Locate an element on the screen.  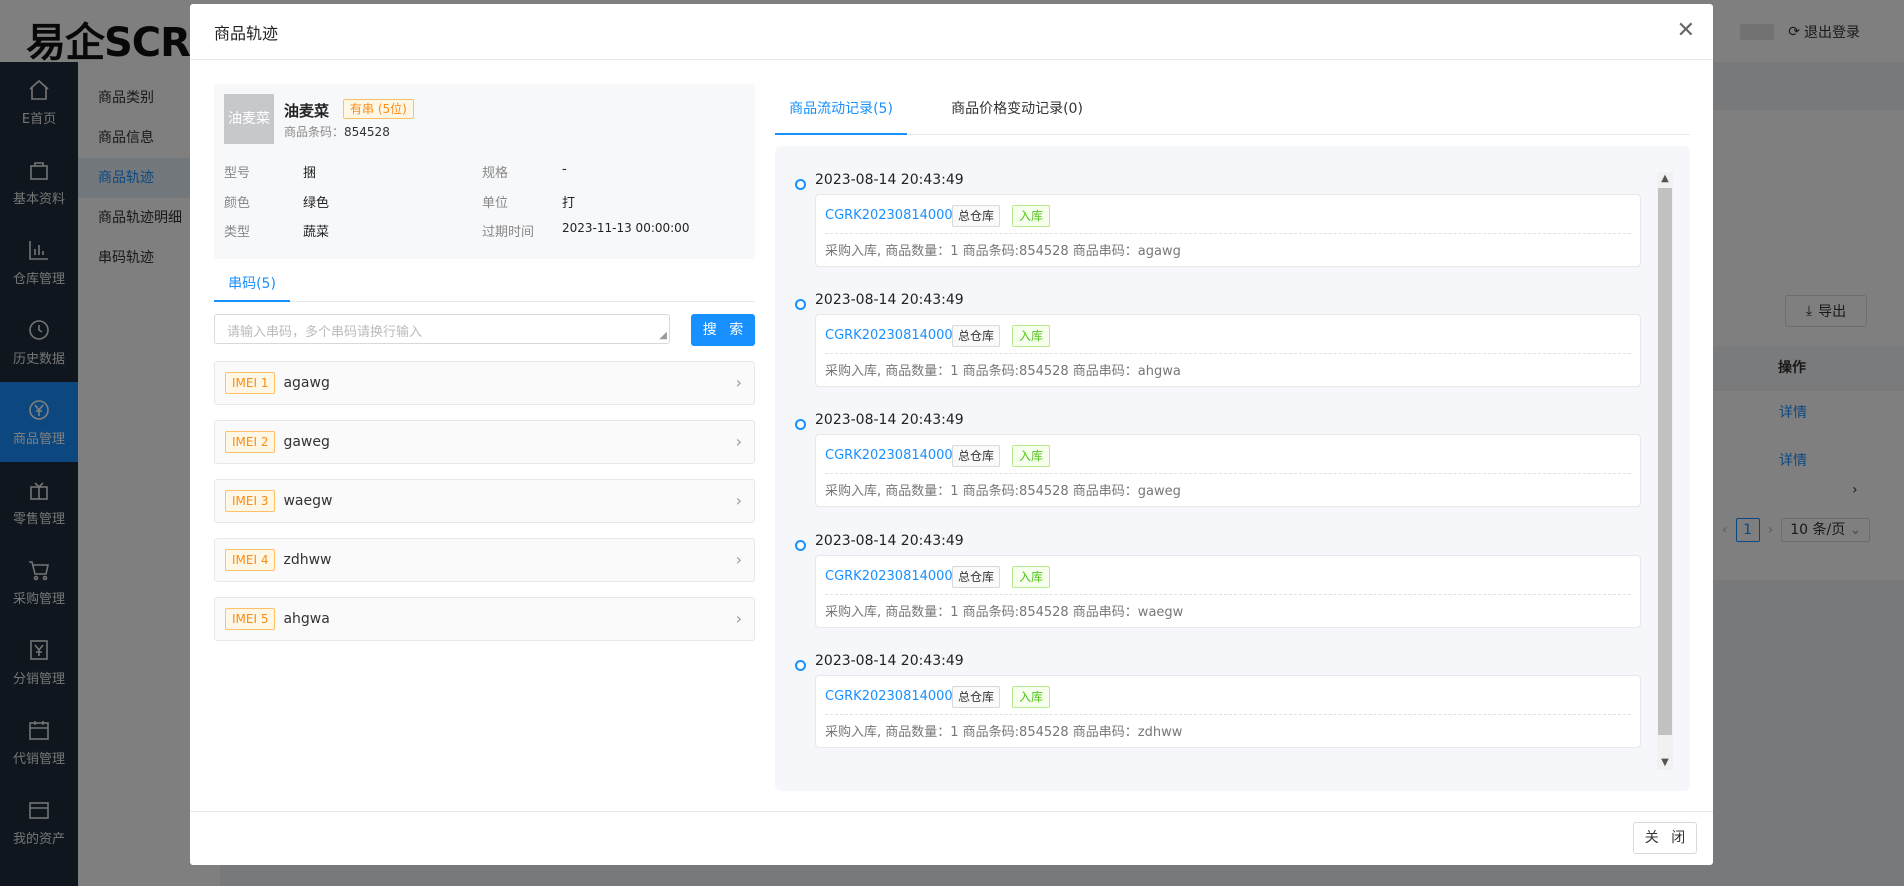
record-description: 采购入库, 商品数量：1 商品条码:854528 商品串码：gaweg is located at coordinates (1003, 491).